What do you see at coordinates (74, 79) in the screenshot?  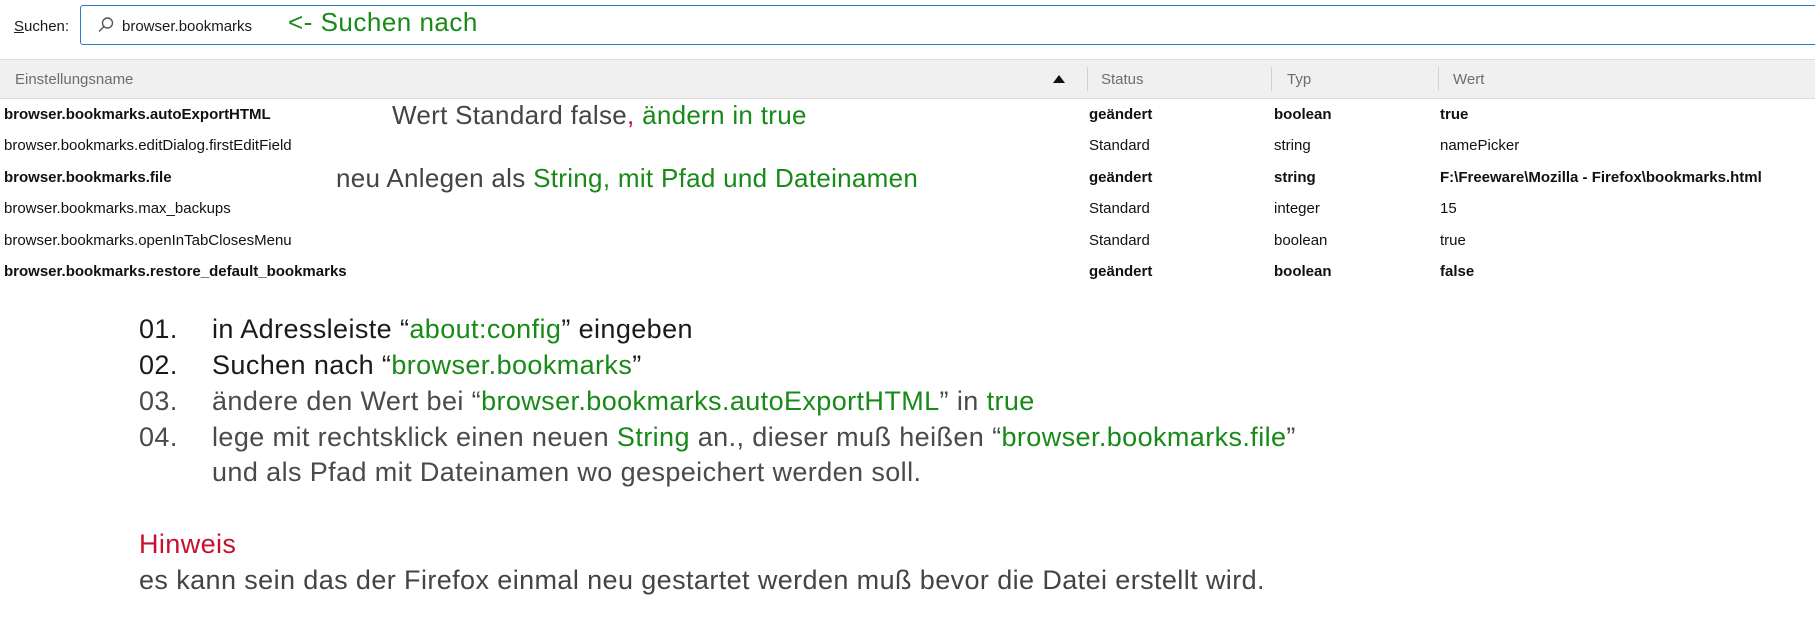 I see `column-header-name: Einstellungsname` at bounding box center [74, 79].